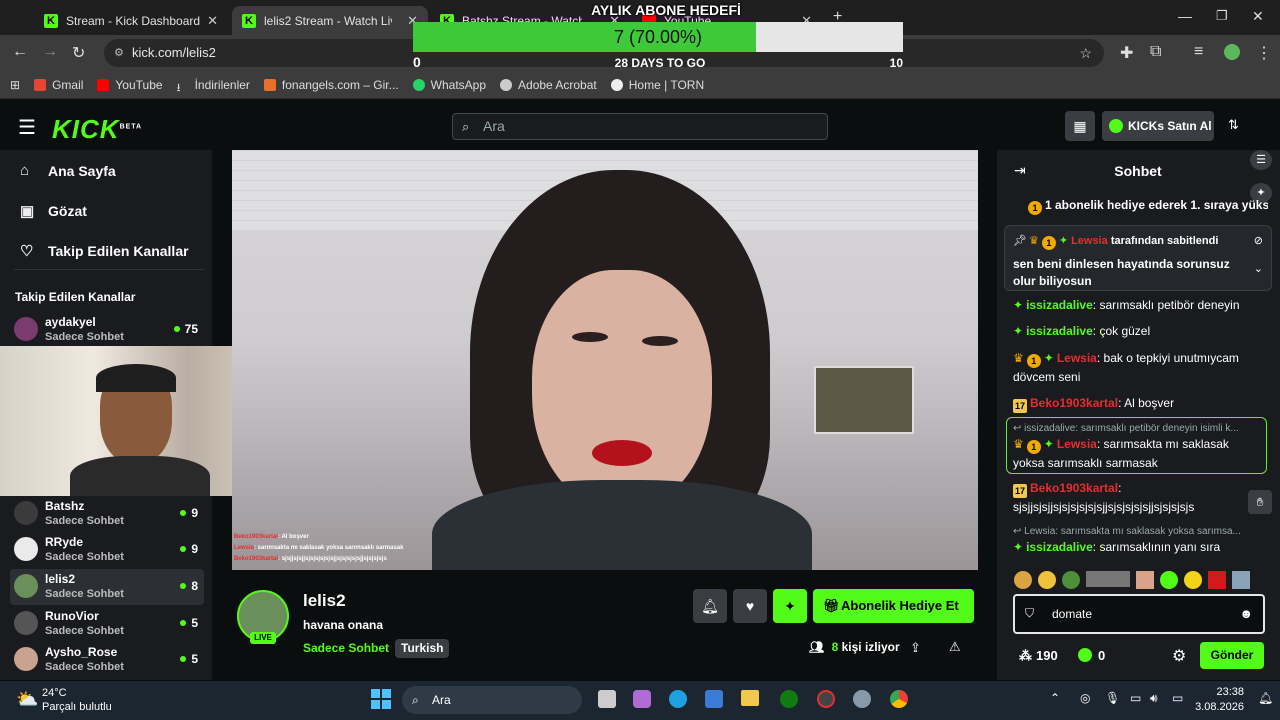 The image size is (1280, 720). What do you see at coordinates (97, 129) in the screenshot?
I see `kick-logo: KICKBETA` at bounding box center [97, 129].